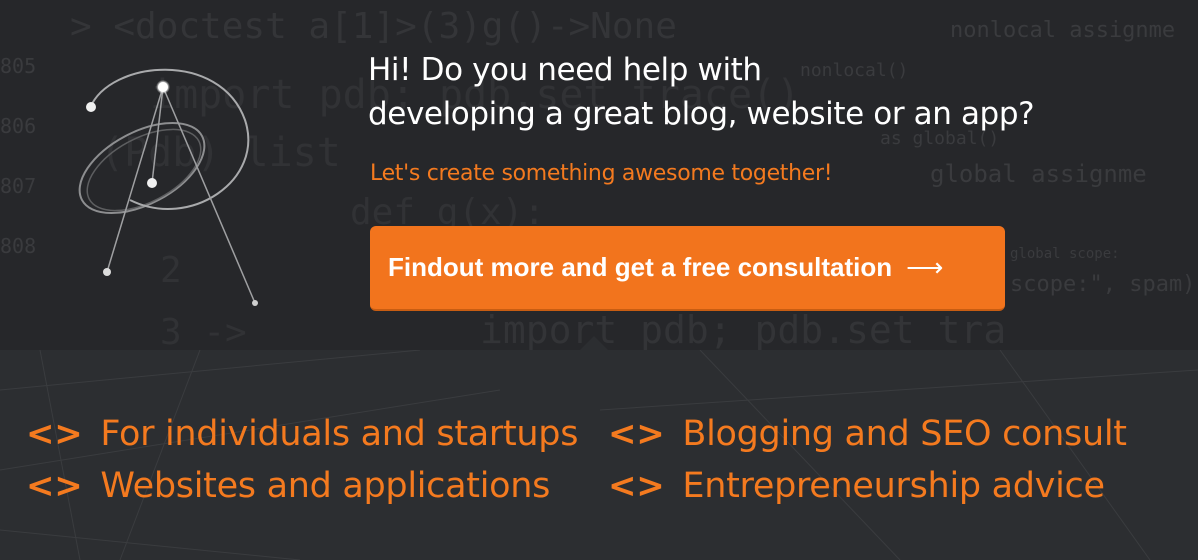 The width and height of the screenshot is (1198, 560). I want to click on feature-label: Websites and applications, so click(325, 486).